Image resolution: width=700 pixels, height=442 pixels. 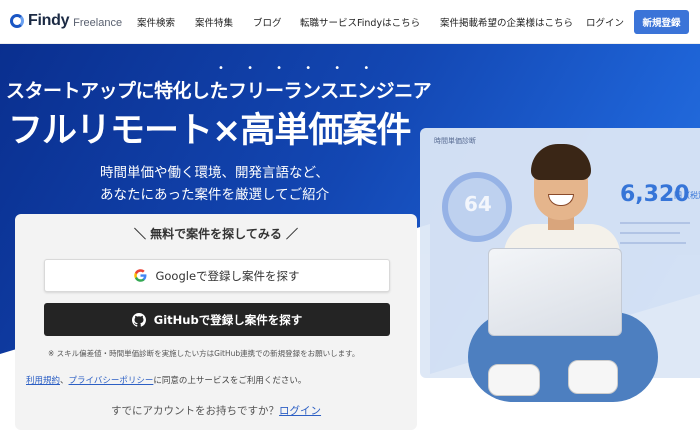 I want to click on hero-subtext-1: 時間単価や働く環境、開発言語など、, so click(x=214, y=173).